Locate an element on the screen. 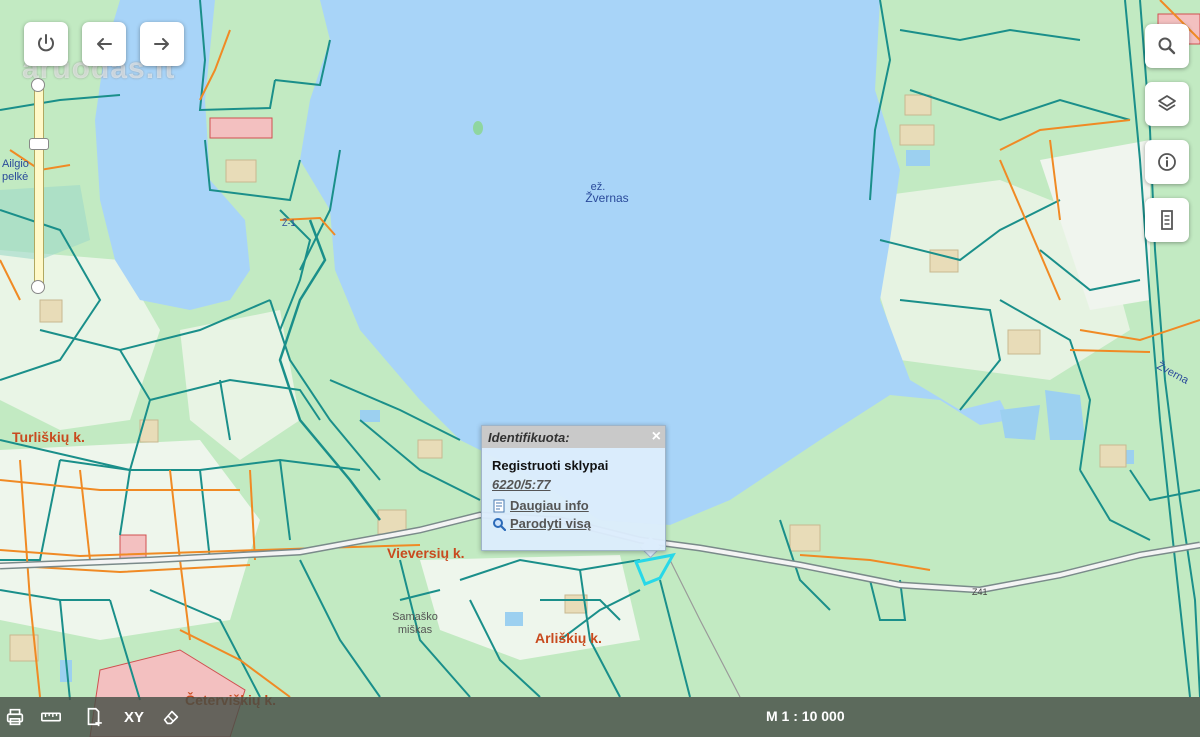  document-icon is located at coordinates (1167, 220).